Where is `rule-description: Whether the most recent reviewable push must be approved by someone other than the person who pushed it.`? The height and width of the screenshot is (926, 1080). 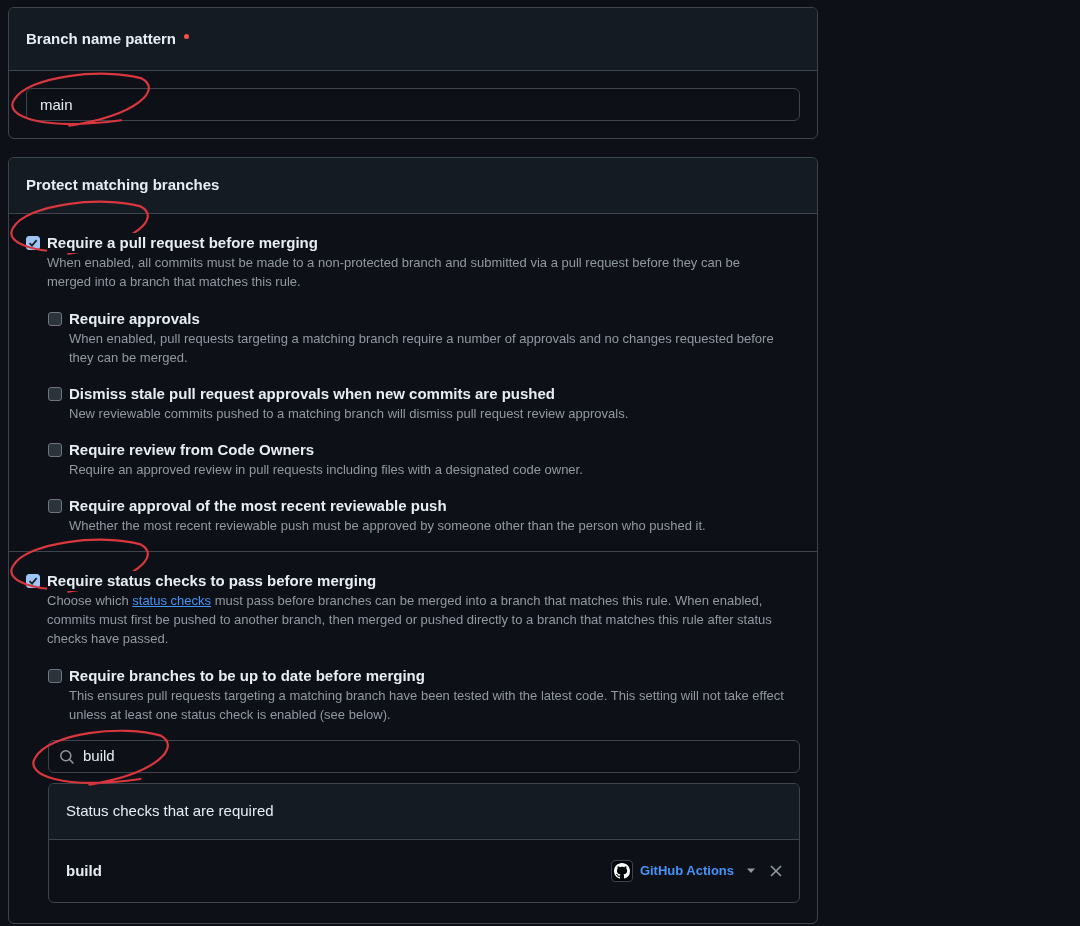 rule-description: Whether the most recent reviewable push must be approved by someone other than the person who pushed it. is located at coordinates (388, 526).